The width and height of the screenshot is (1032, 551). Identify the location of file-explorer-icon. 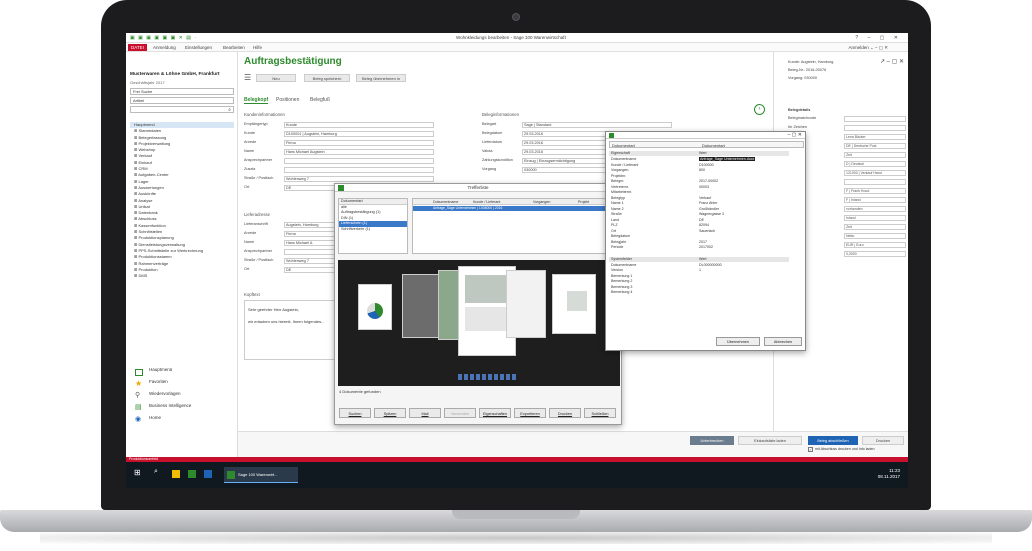
(176, 474).